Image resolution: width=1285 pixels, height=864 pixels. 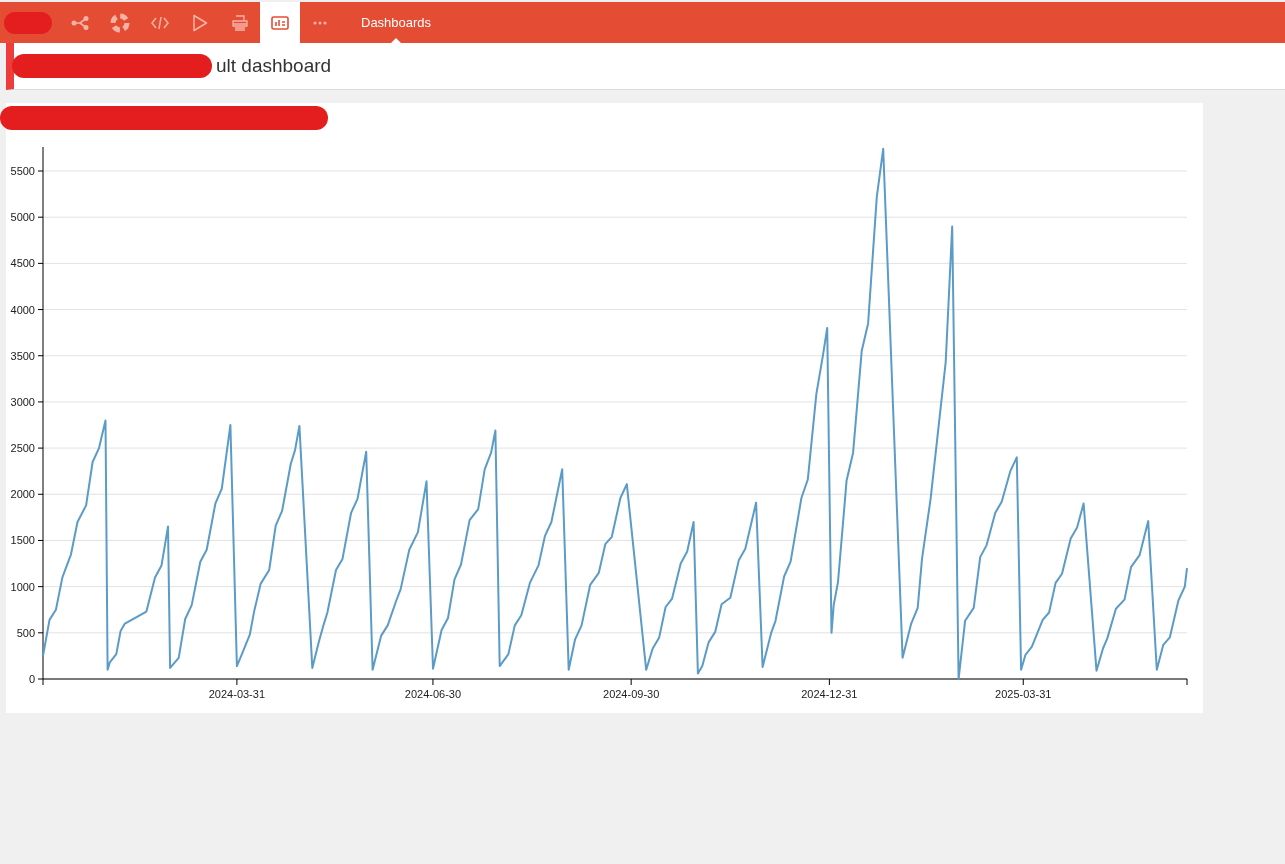 I want to click on printer-icon, so click(x=240, y=22).